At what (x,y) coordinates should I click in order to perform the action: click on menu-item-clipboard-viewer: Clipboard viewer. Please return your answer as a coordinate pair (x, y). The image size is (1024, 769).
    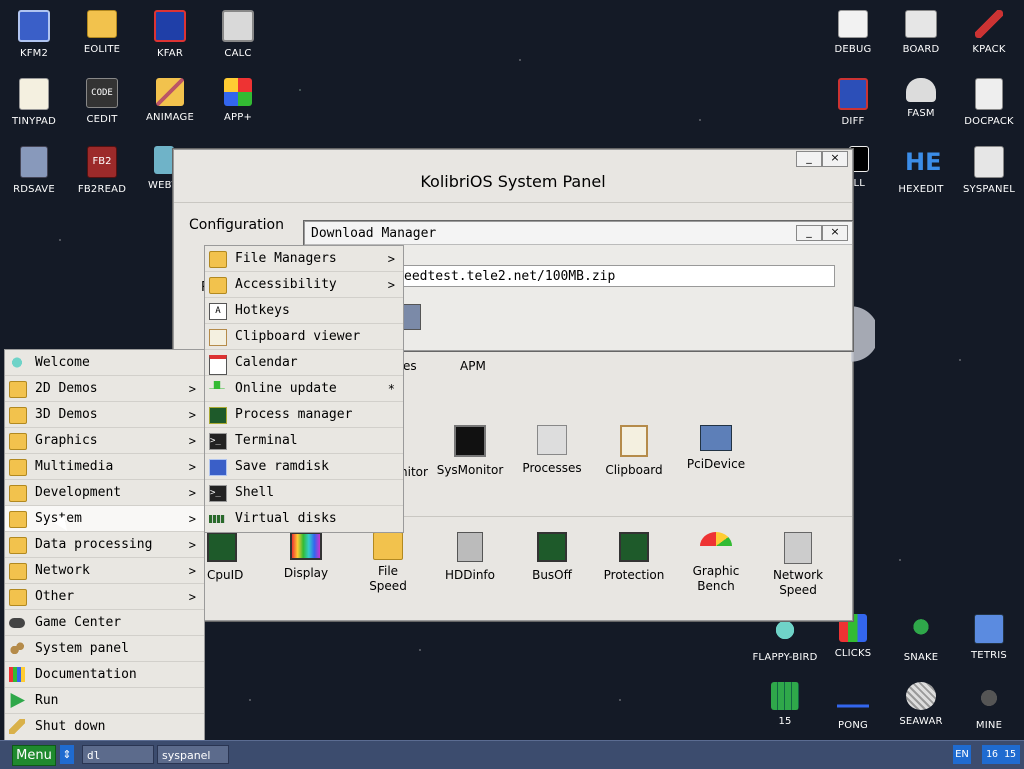
    Looking at the image, I should click on (304, 337).